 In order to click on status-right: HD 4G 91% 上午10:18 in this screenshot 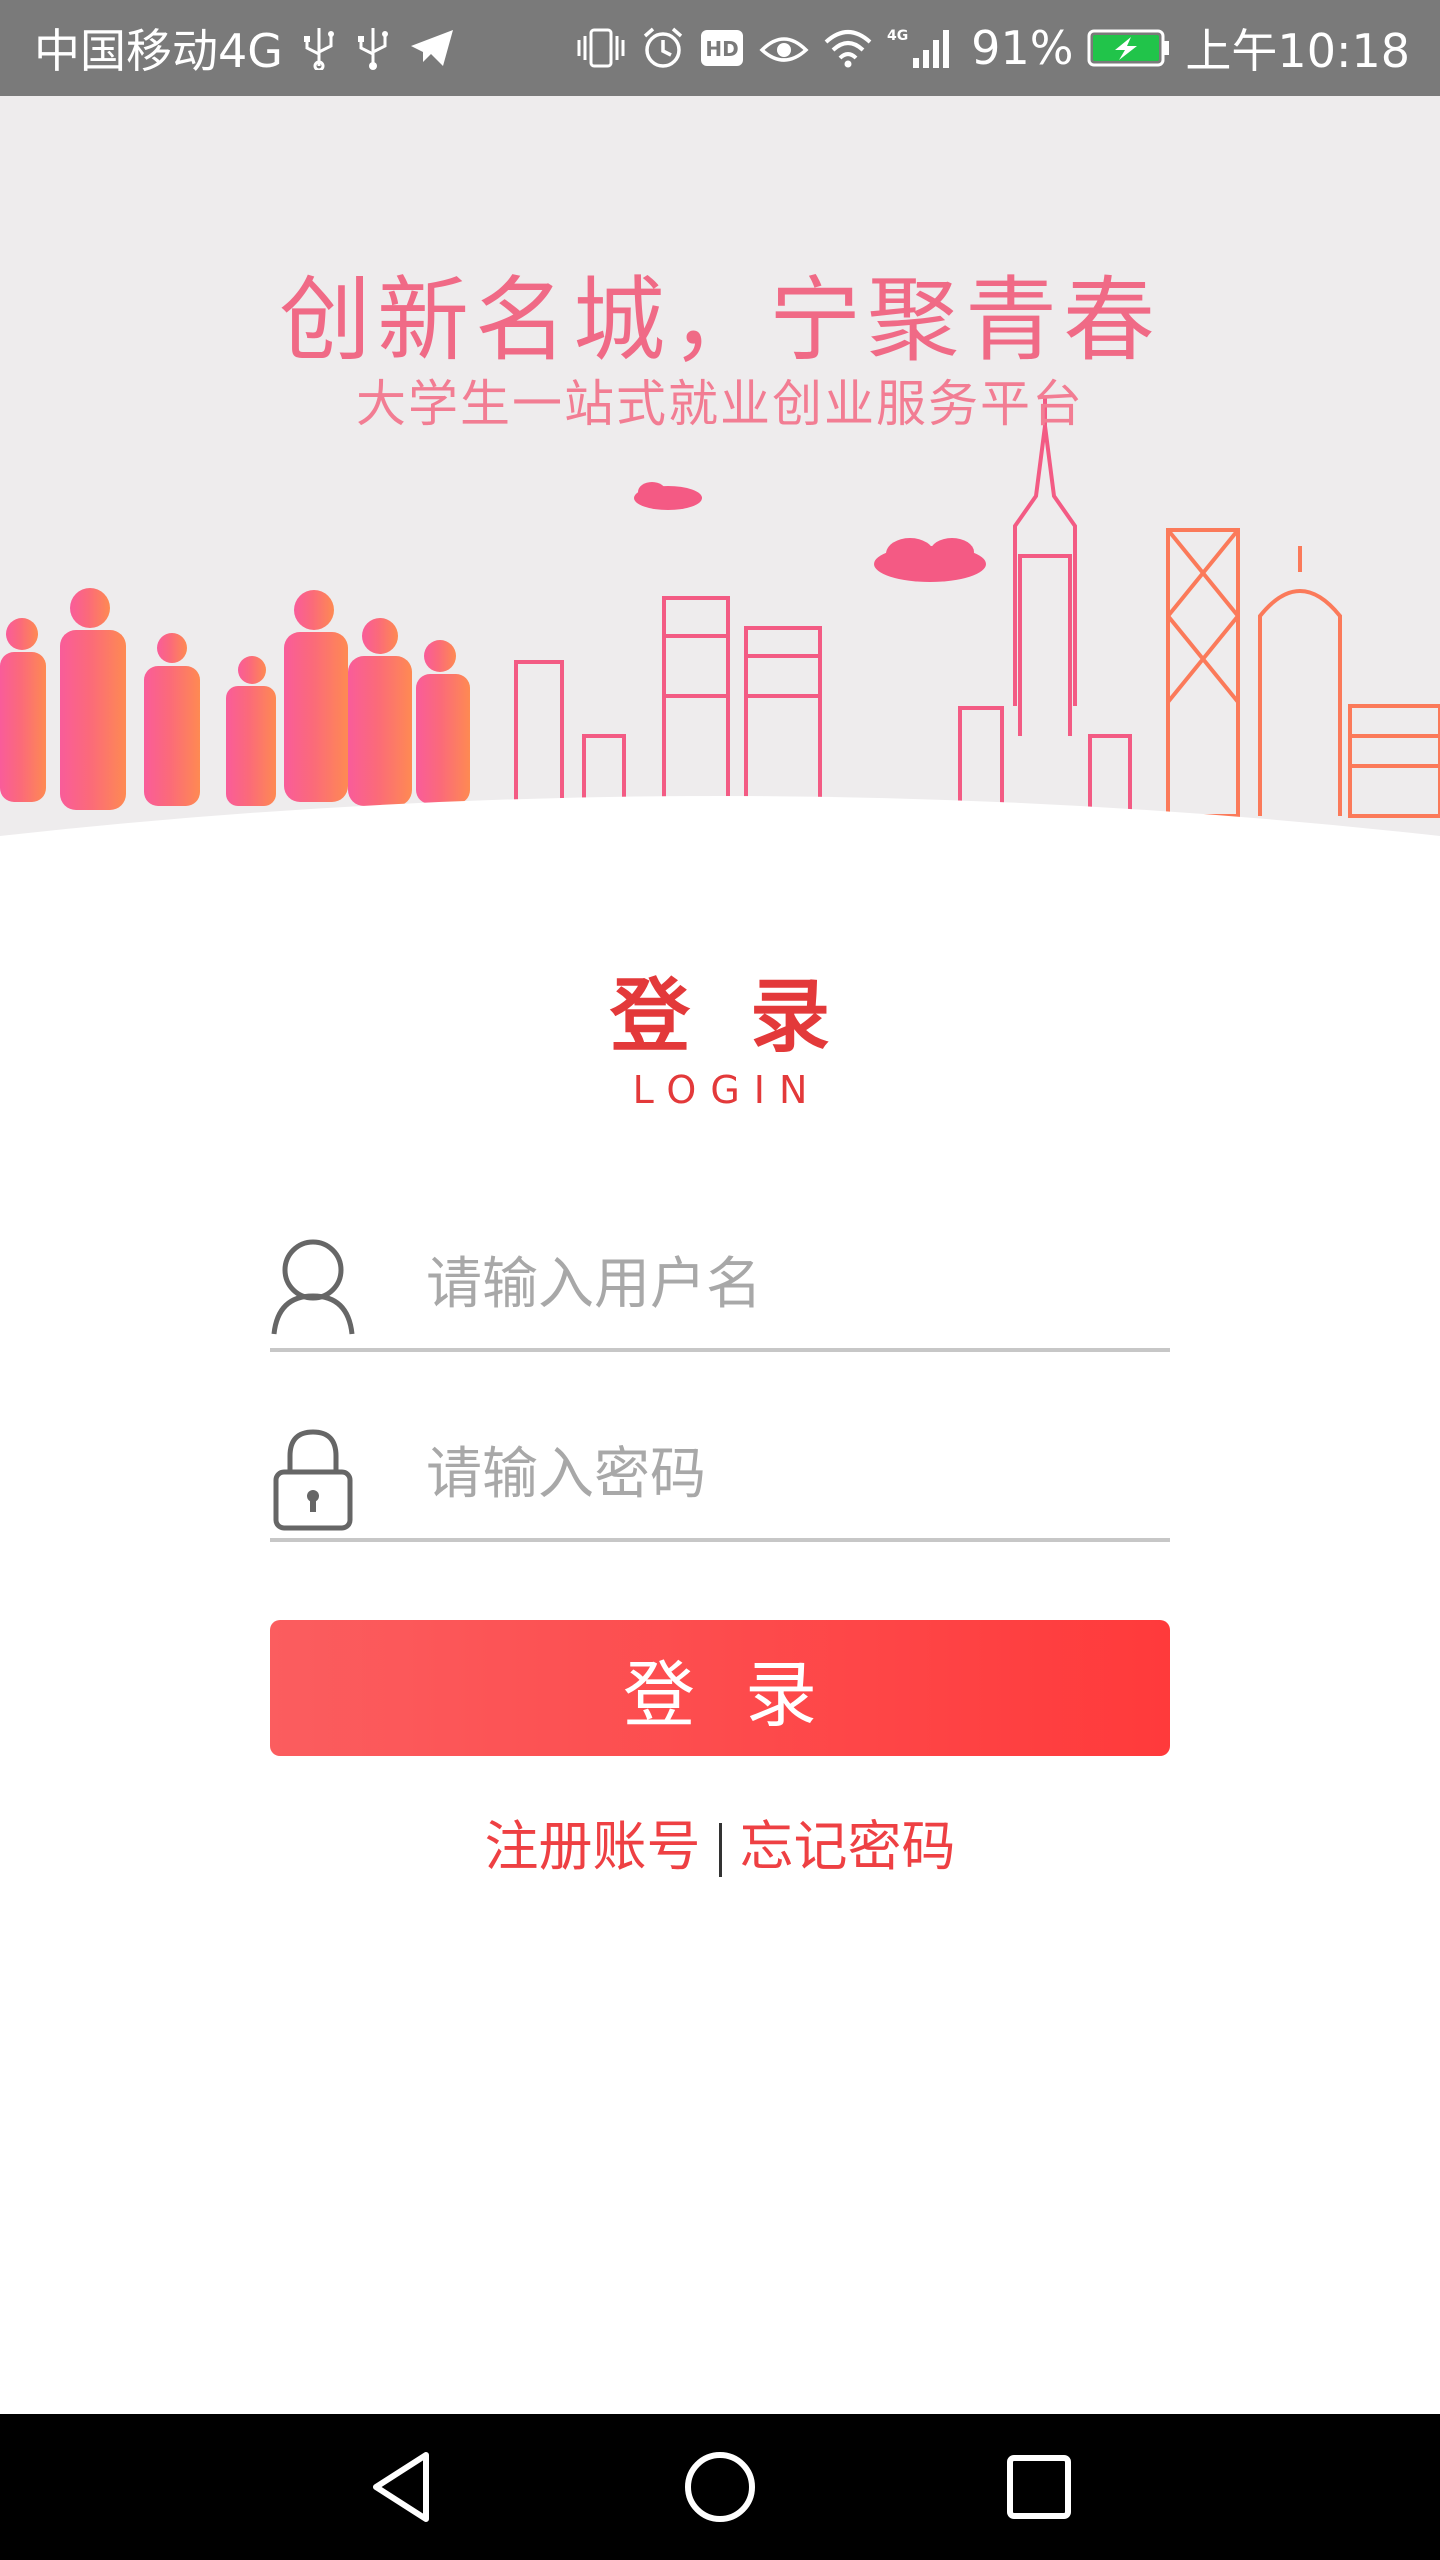, I will do `click(992, 48)`.